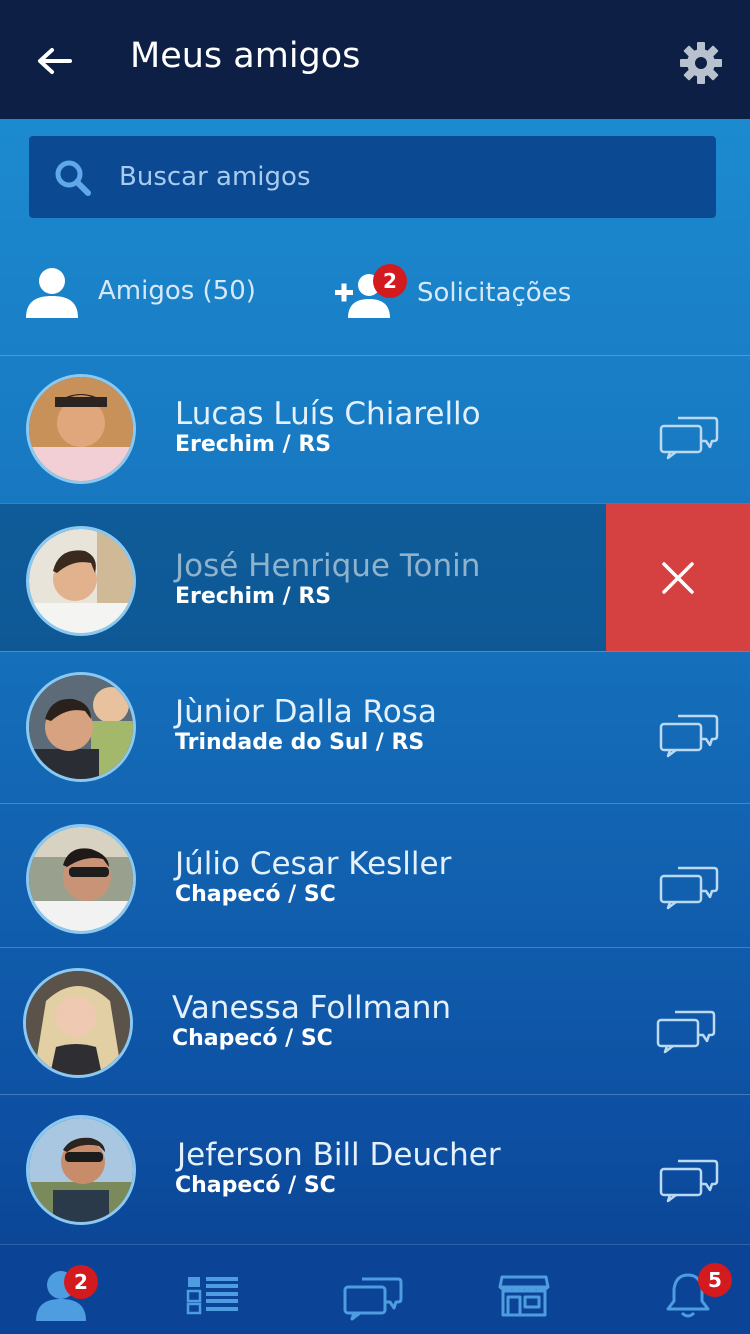  I want to click on tab-requests-label: Solicitações, so click(494, 293).